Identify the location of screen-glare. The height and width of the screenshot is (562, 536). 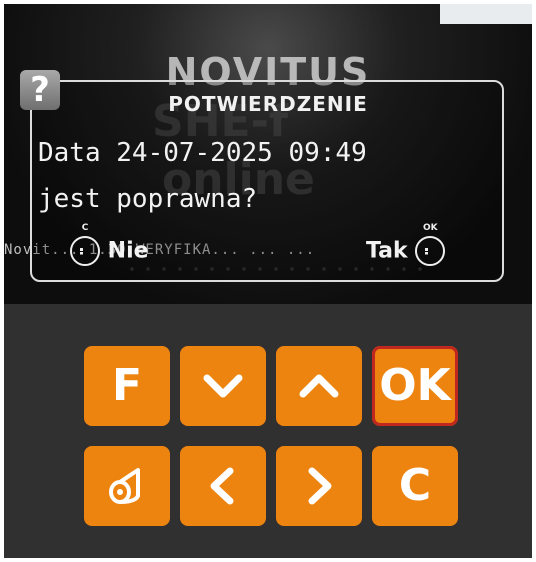
(486, 14).